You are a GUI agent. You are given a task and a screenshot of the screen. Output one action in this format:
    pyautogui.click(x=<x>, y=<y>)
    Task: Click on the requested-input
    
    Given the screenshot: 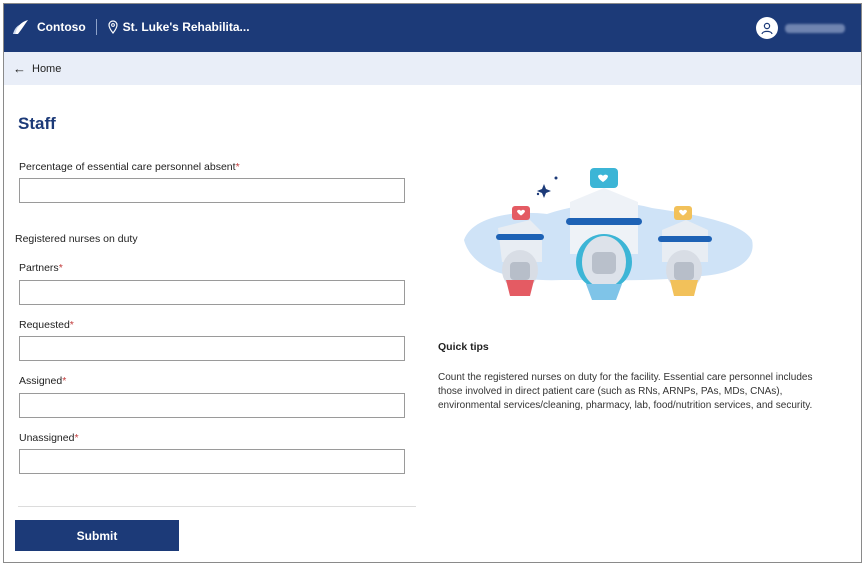 What is the action you would take?
    pyautogui.click(x=212, y=348)
    